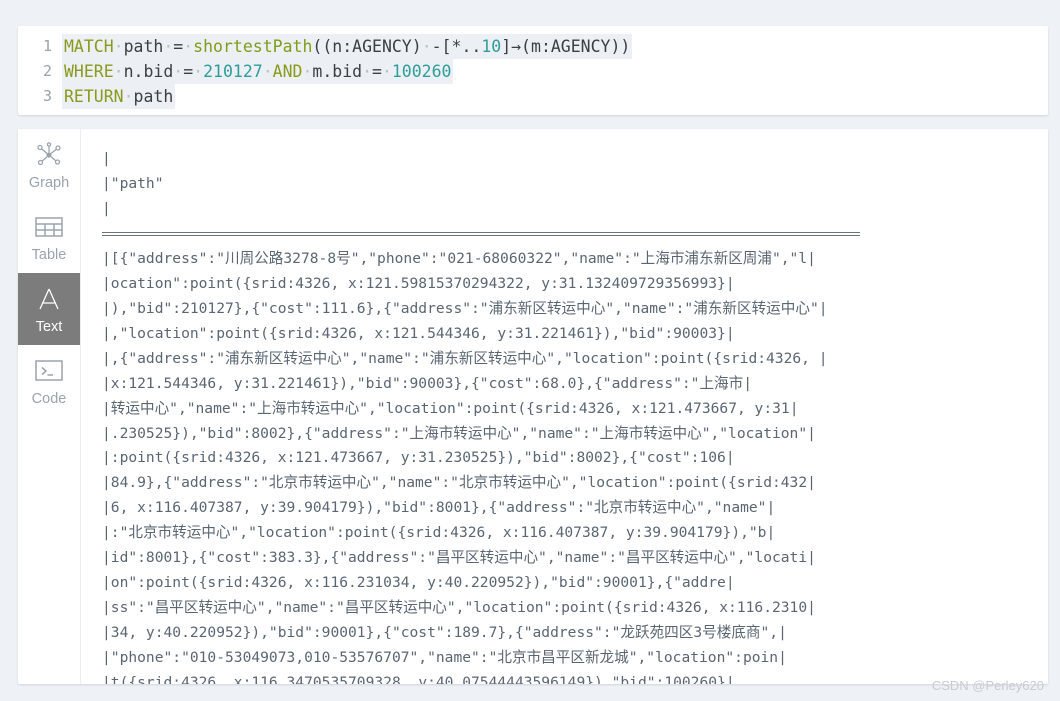  Describe the element at coordinates (481, 233) in the screenshot. I see `separator-bar` at that location.